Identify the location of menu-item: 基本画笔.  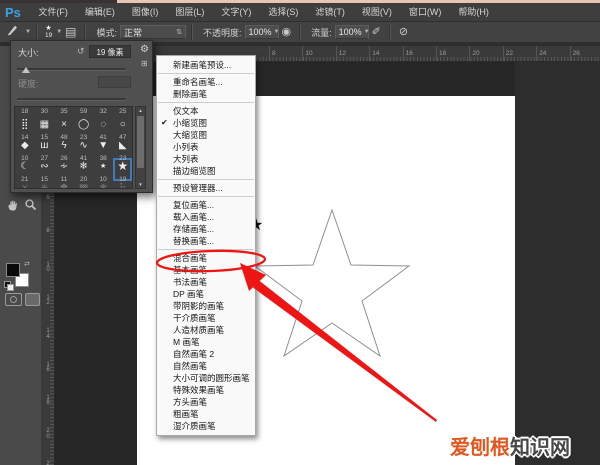
(206, 270).